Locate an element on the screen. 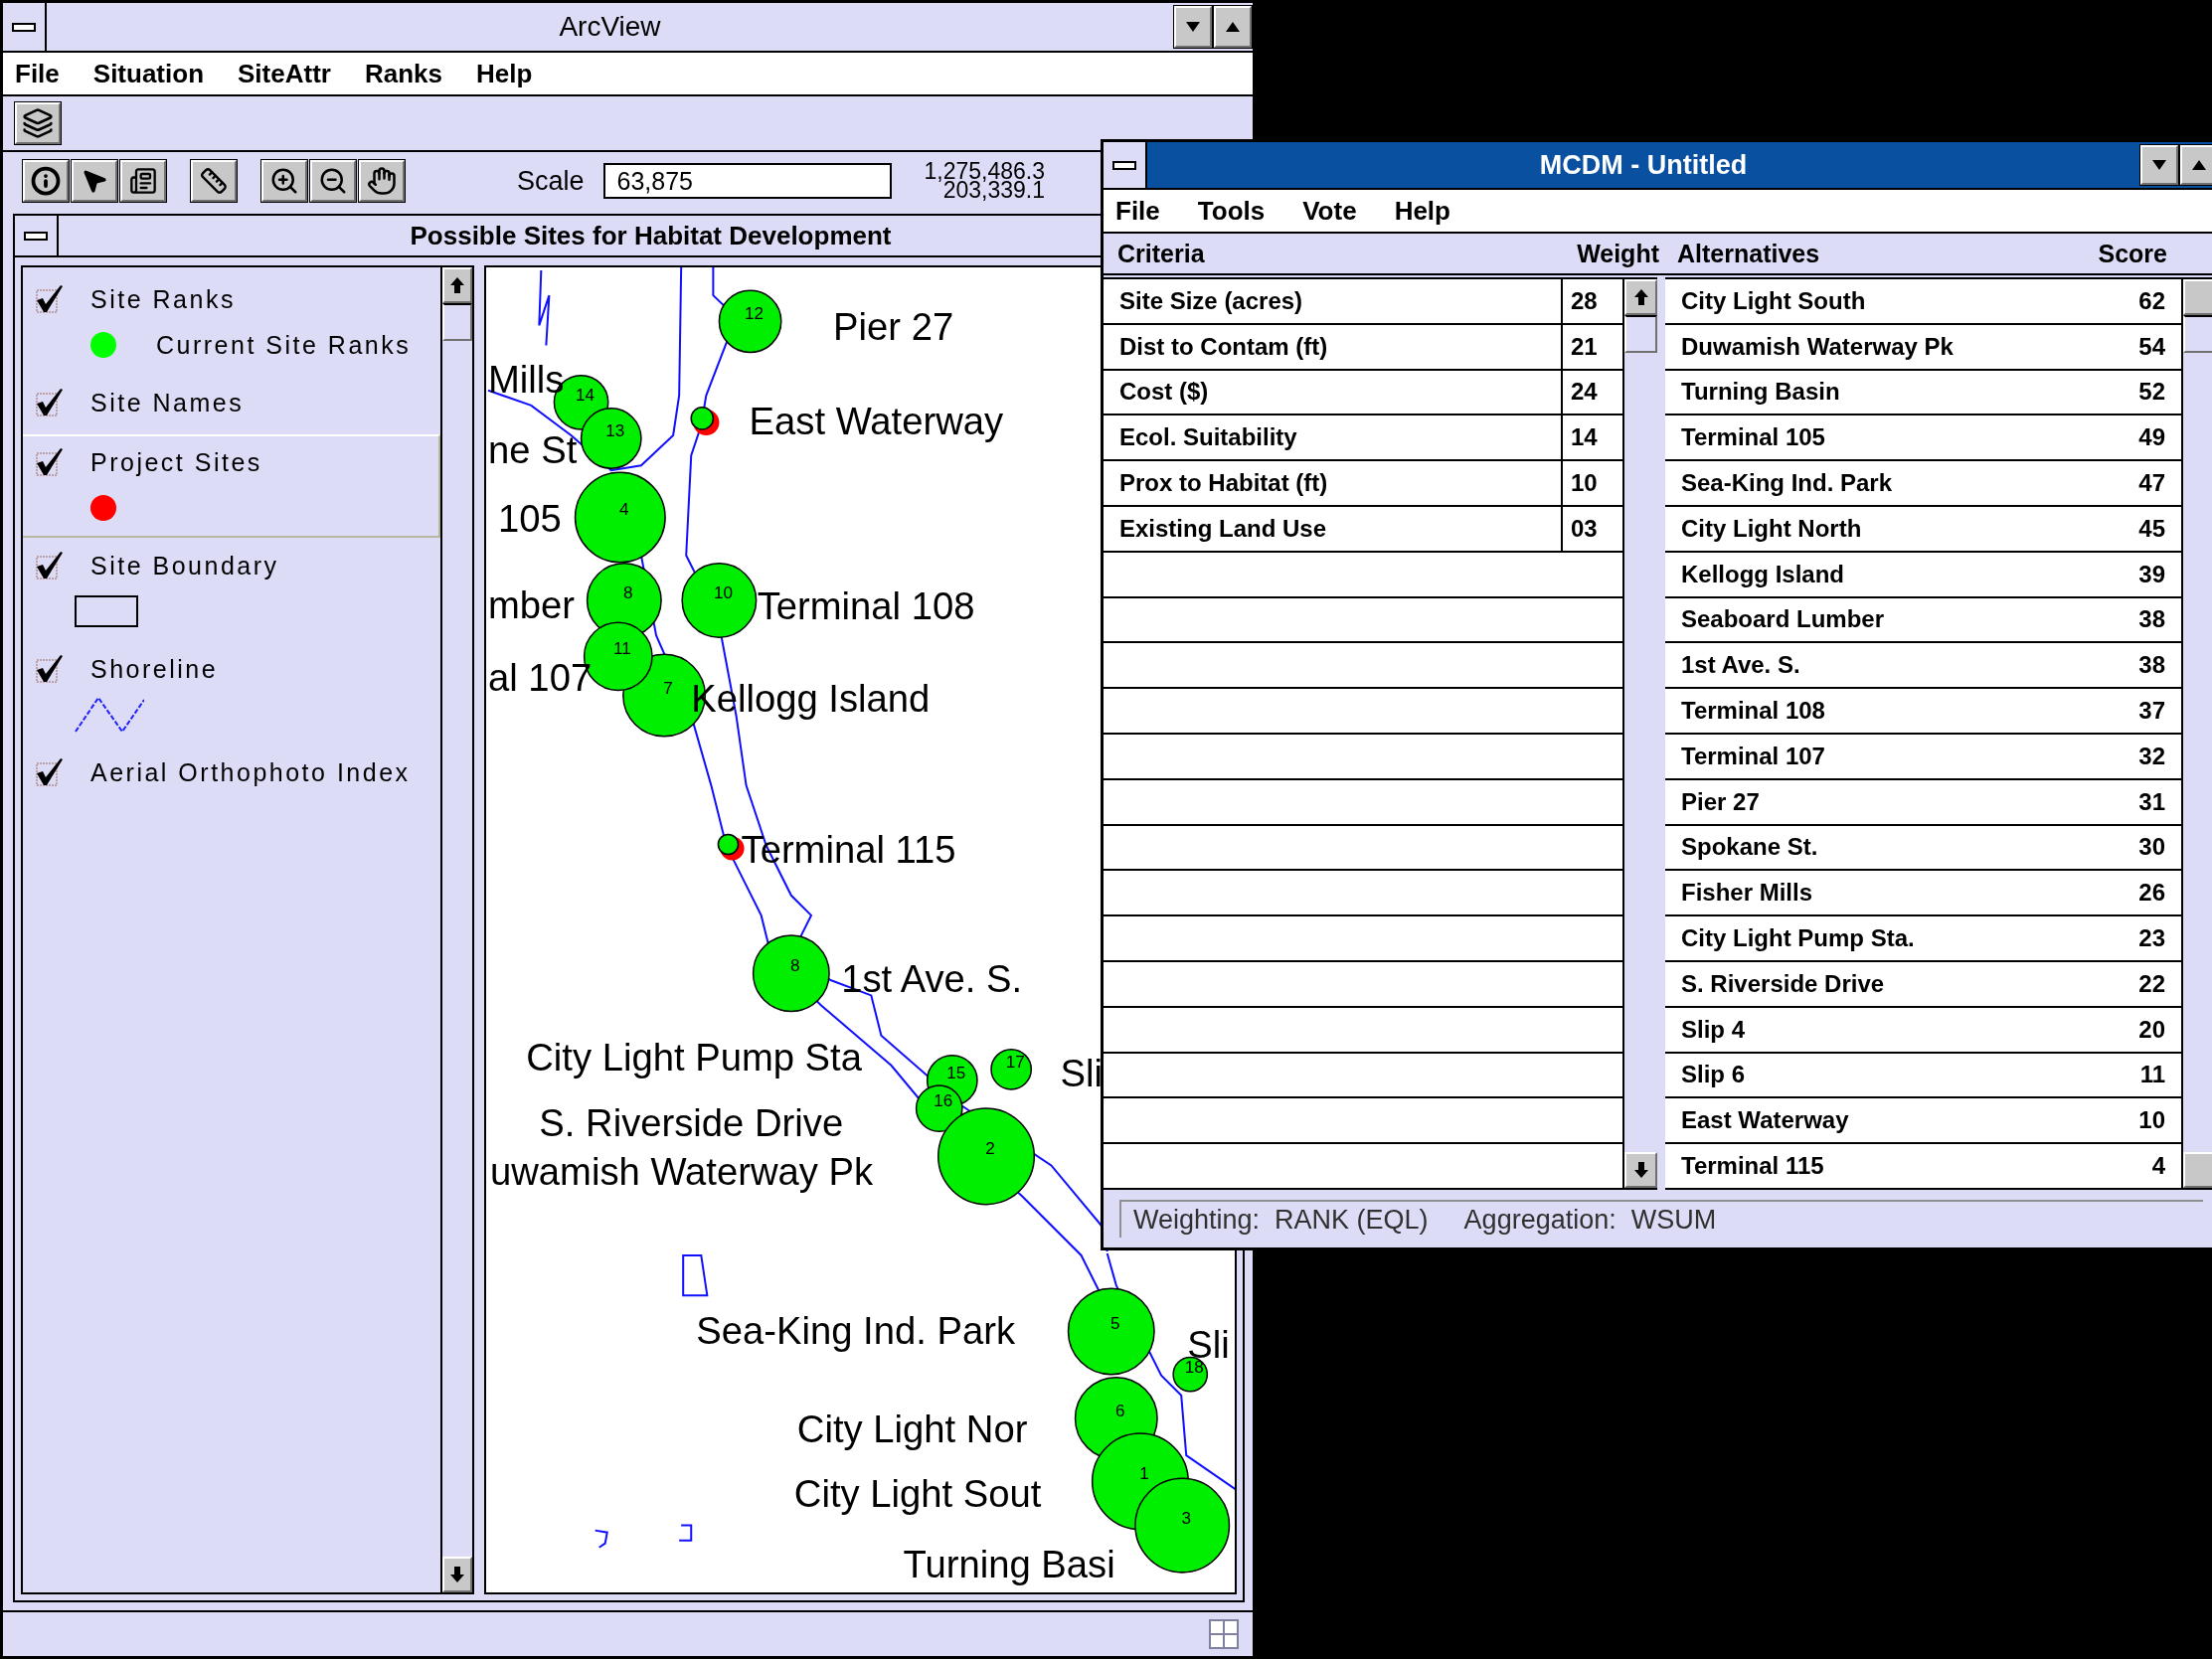 Image resolution: width=2212 pixels, height=1659 pixels. score-text: 62 is located at coordinates (2151, 300).